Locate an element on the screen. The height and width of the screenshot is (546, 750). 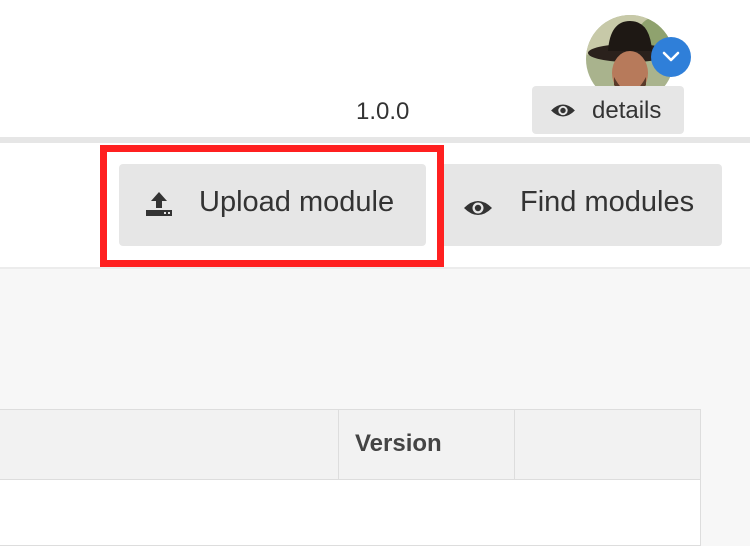
column-header-name is located at coordinates (169, 444).